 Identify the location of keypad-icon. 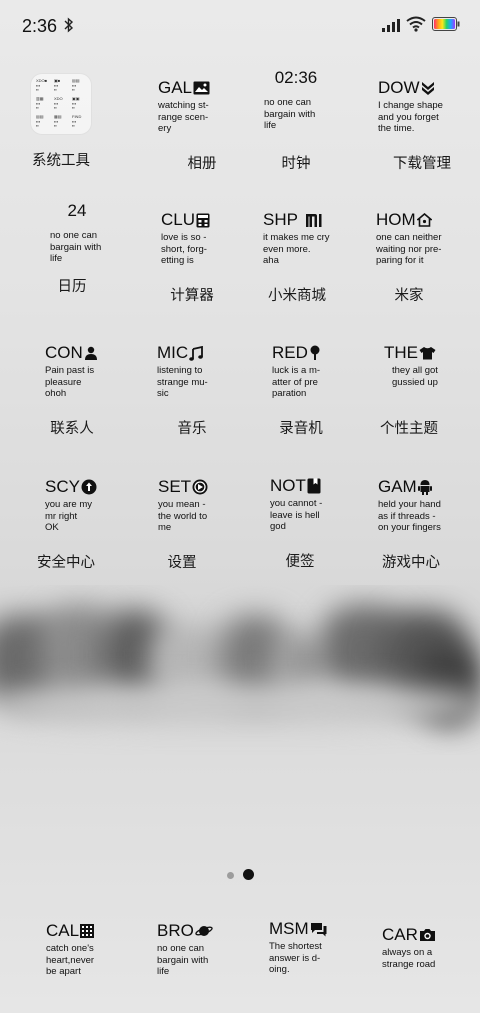
(87, 931).